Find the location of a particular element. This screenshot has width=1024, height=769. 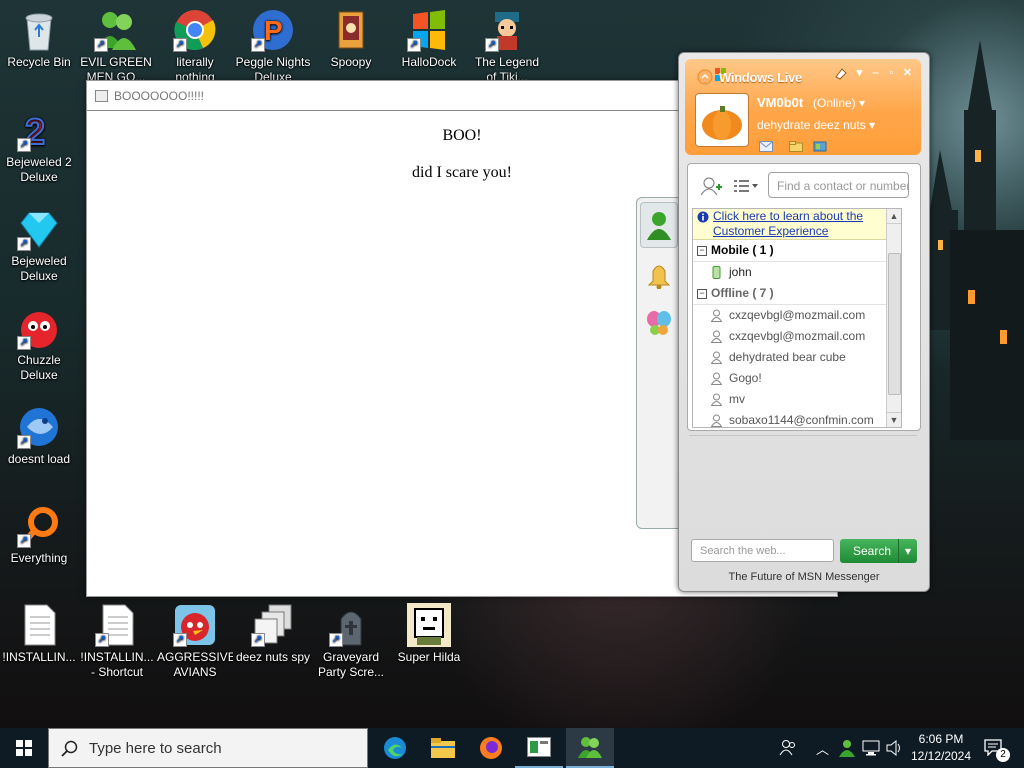

chevron-down-icon: ▾ is located at coordinates (907, 551).